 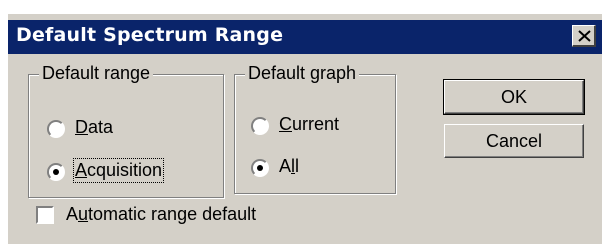 I want to click on radio-all-button, so click(x=260, y=168).